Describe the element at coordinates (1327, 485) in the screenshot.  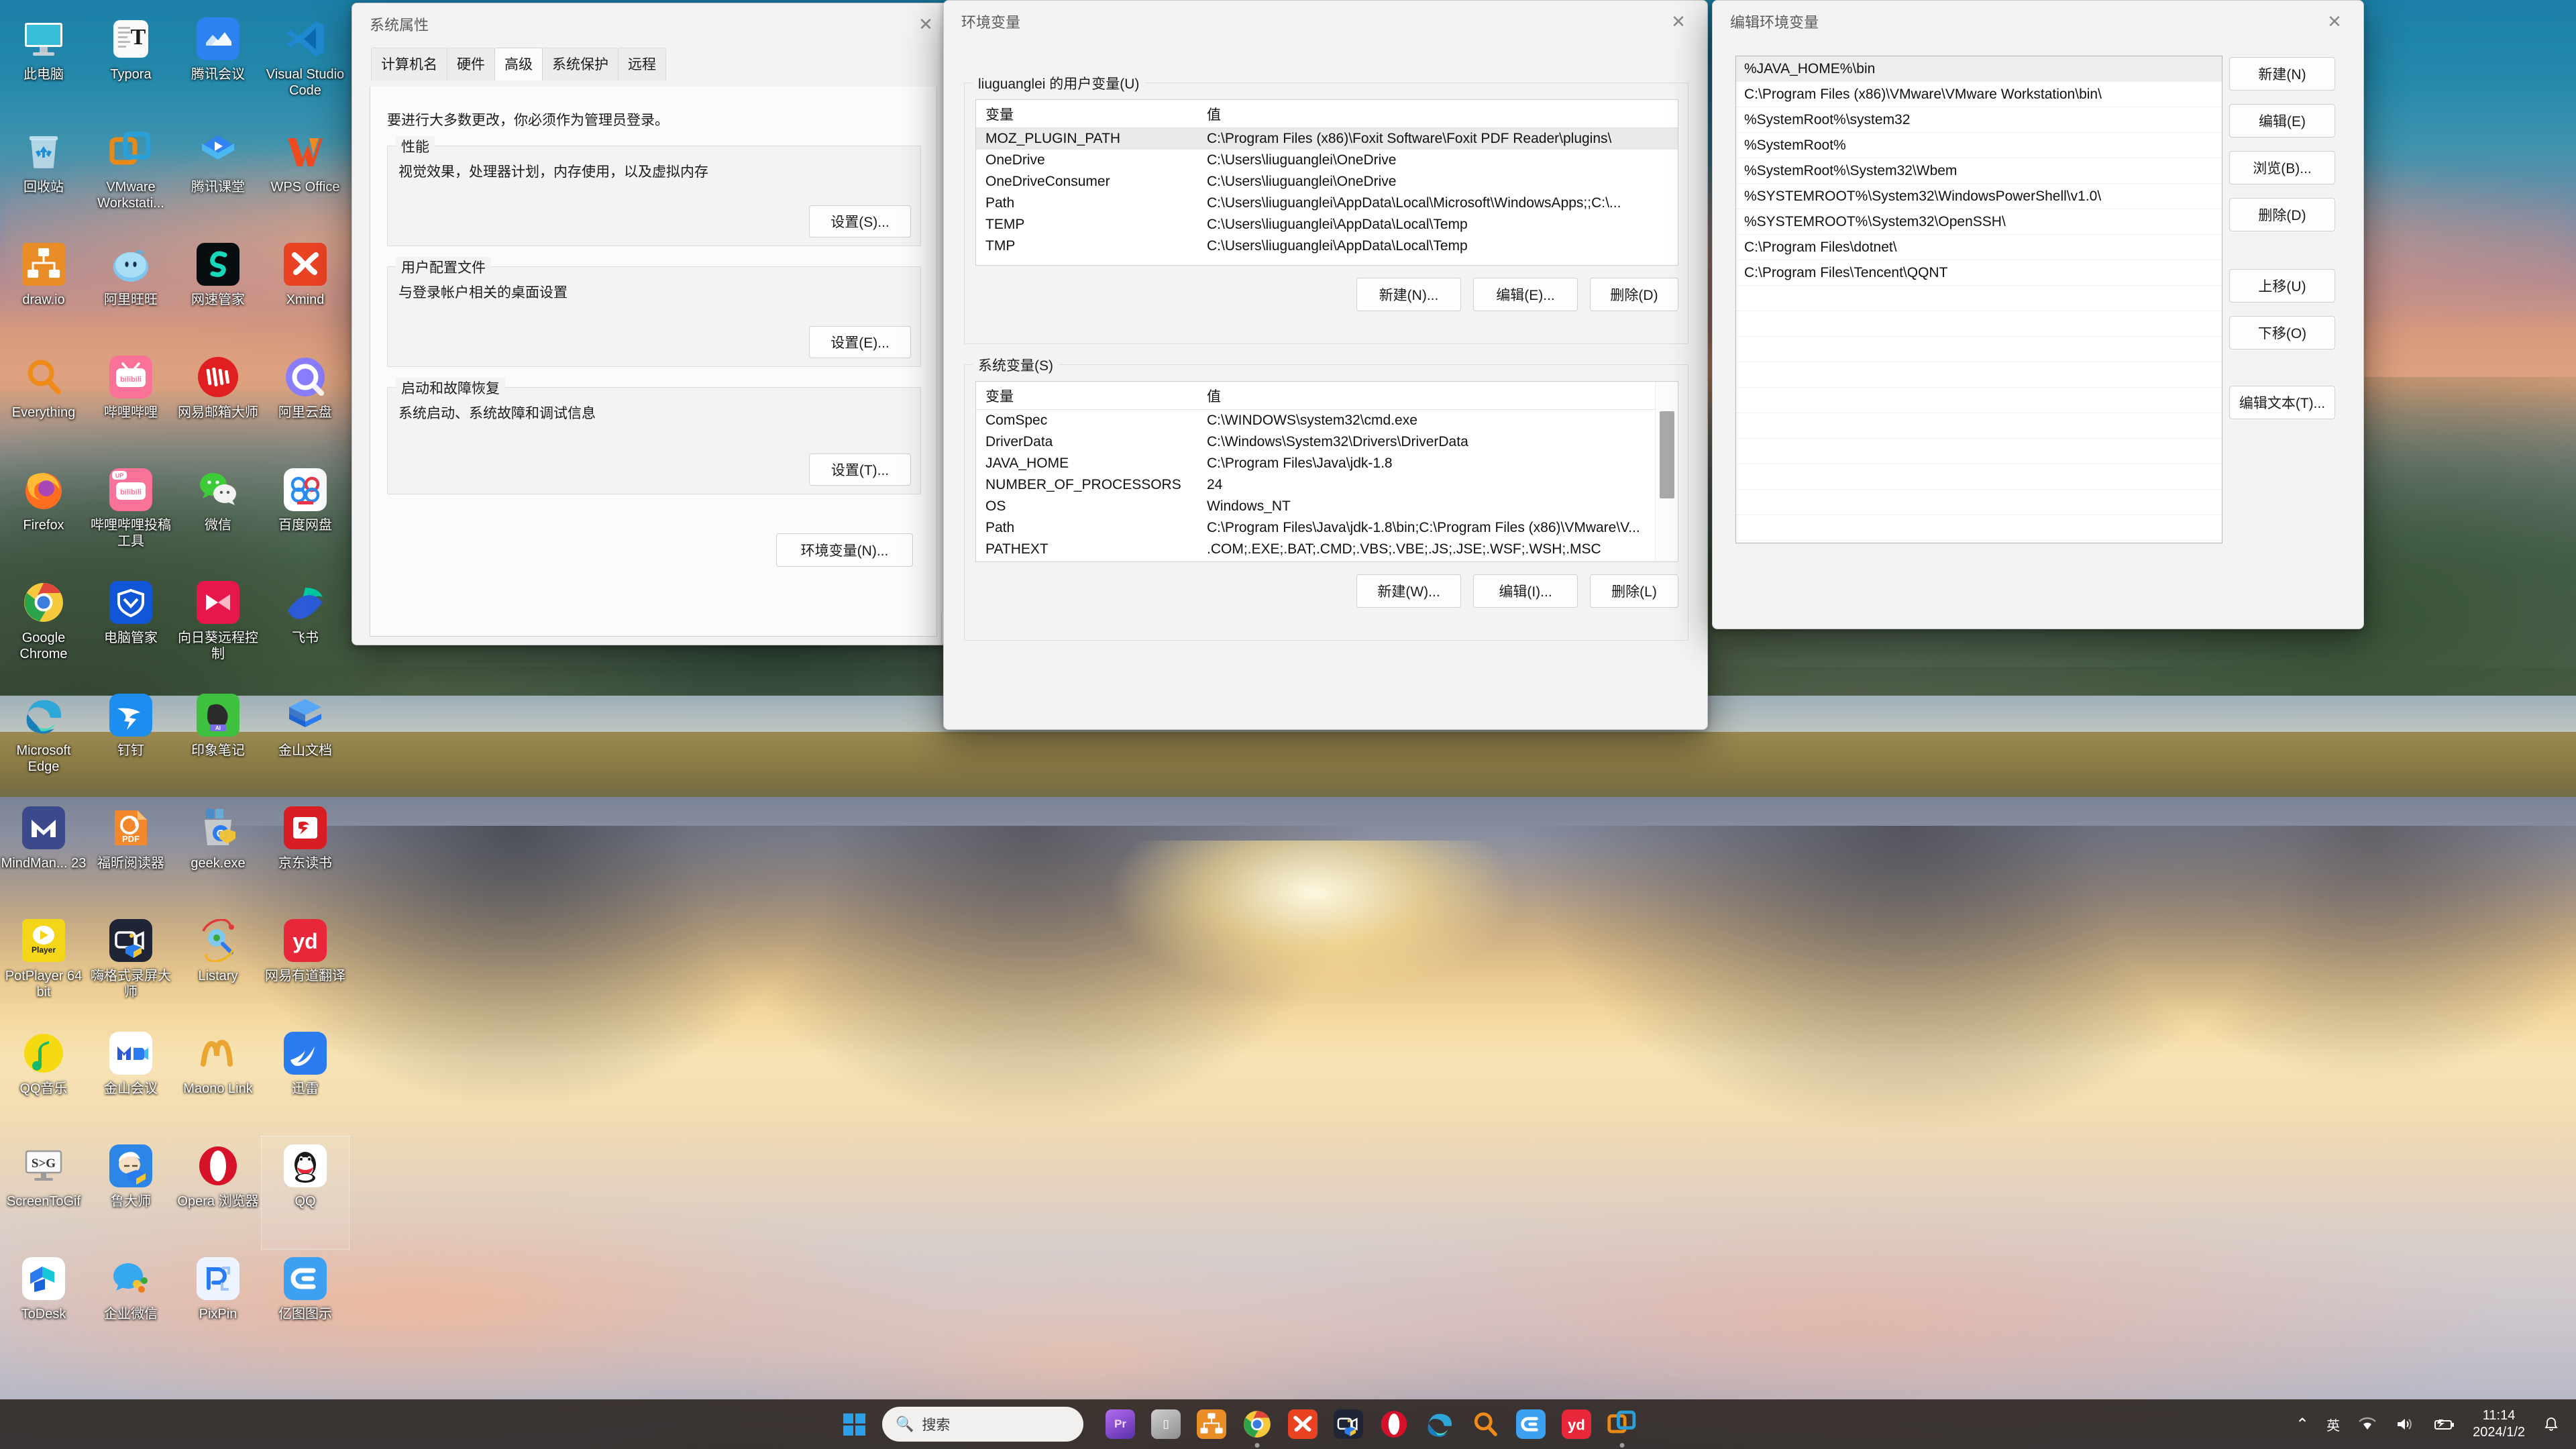
I see `table-row: NUMBER_OF_PROCESSORS 24` at that location.